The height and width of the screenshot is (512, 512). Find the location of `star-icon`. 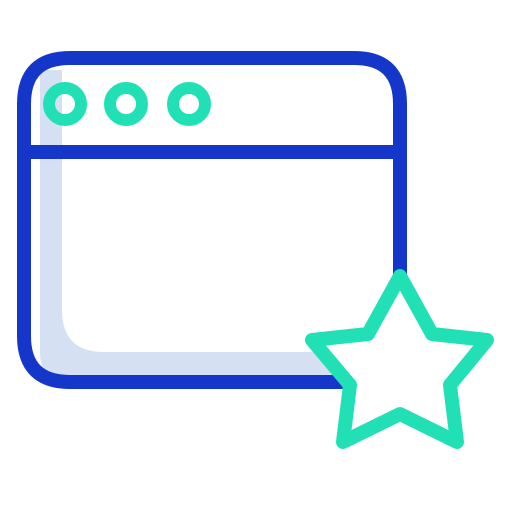

star-icon is located at coordinates (399, 359).